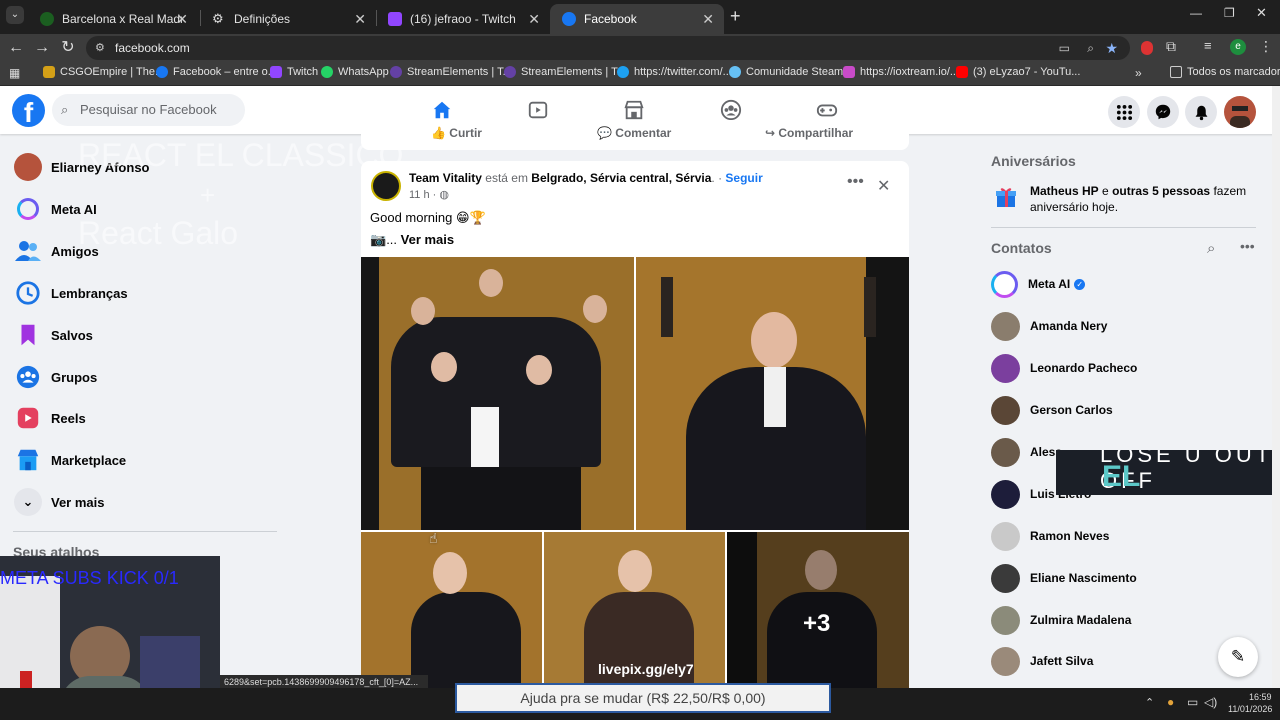 This screenshot has width=1280, height=720. What do you see at coordinates (158, 233) in the screenshot?
I see `react-overlay-text: React Galo` at bounding box center [158, 233].